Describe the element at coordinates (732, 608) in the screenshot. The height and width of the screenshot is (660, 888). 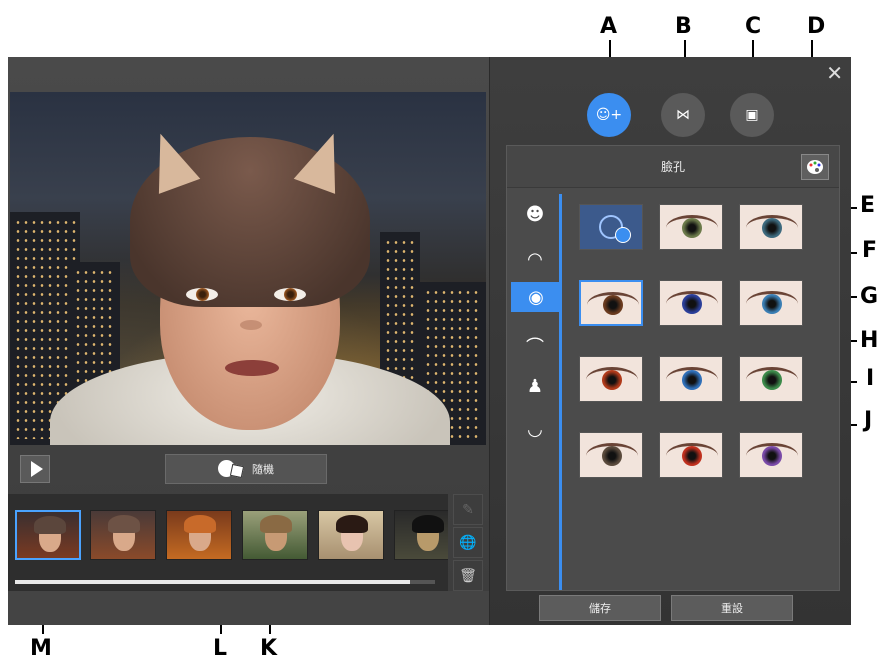
I see `reset-button: 重設` at that location.